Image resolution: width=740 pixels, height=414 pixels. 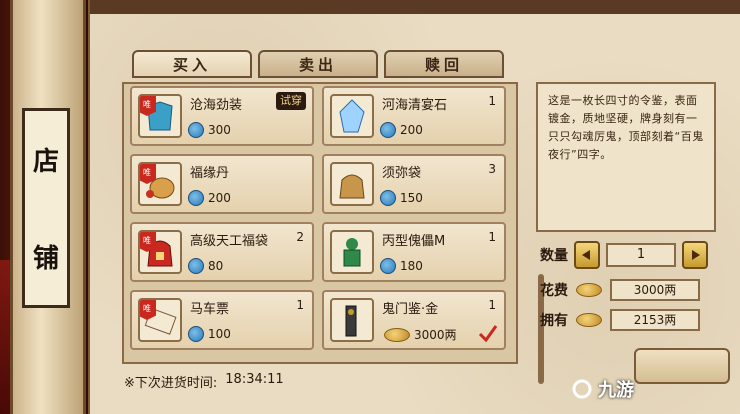 I want to click on check-icon, so click(x=488, y=333).